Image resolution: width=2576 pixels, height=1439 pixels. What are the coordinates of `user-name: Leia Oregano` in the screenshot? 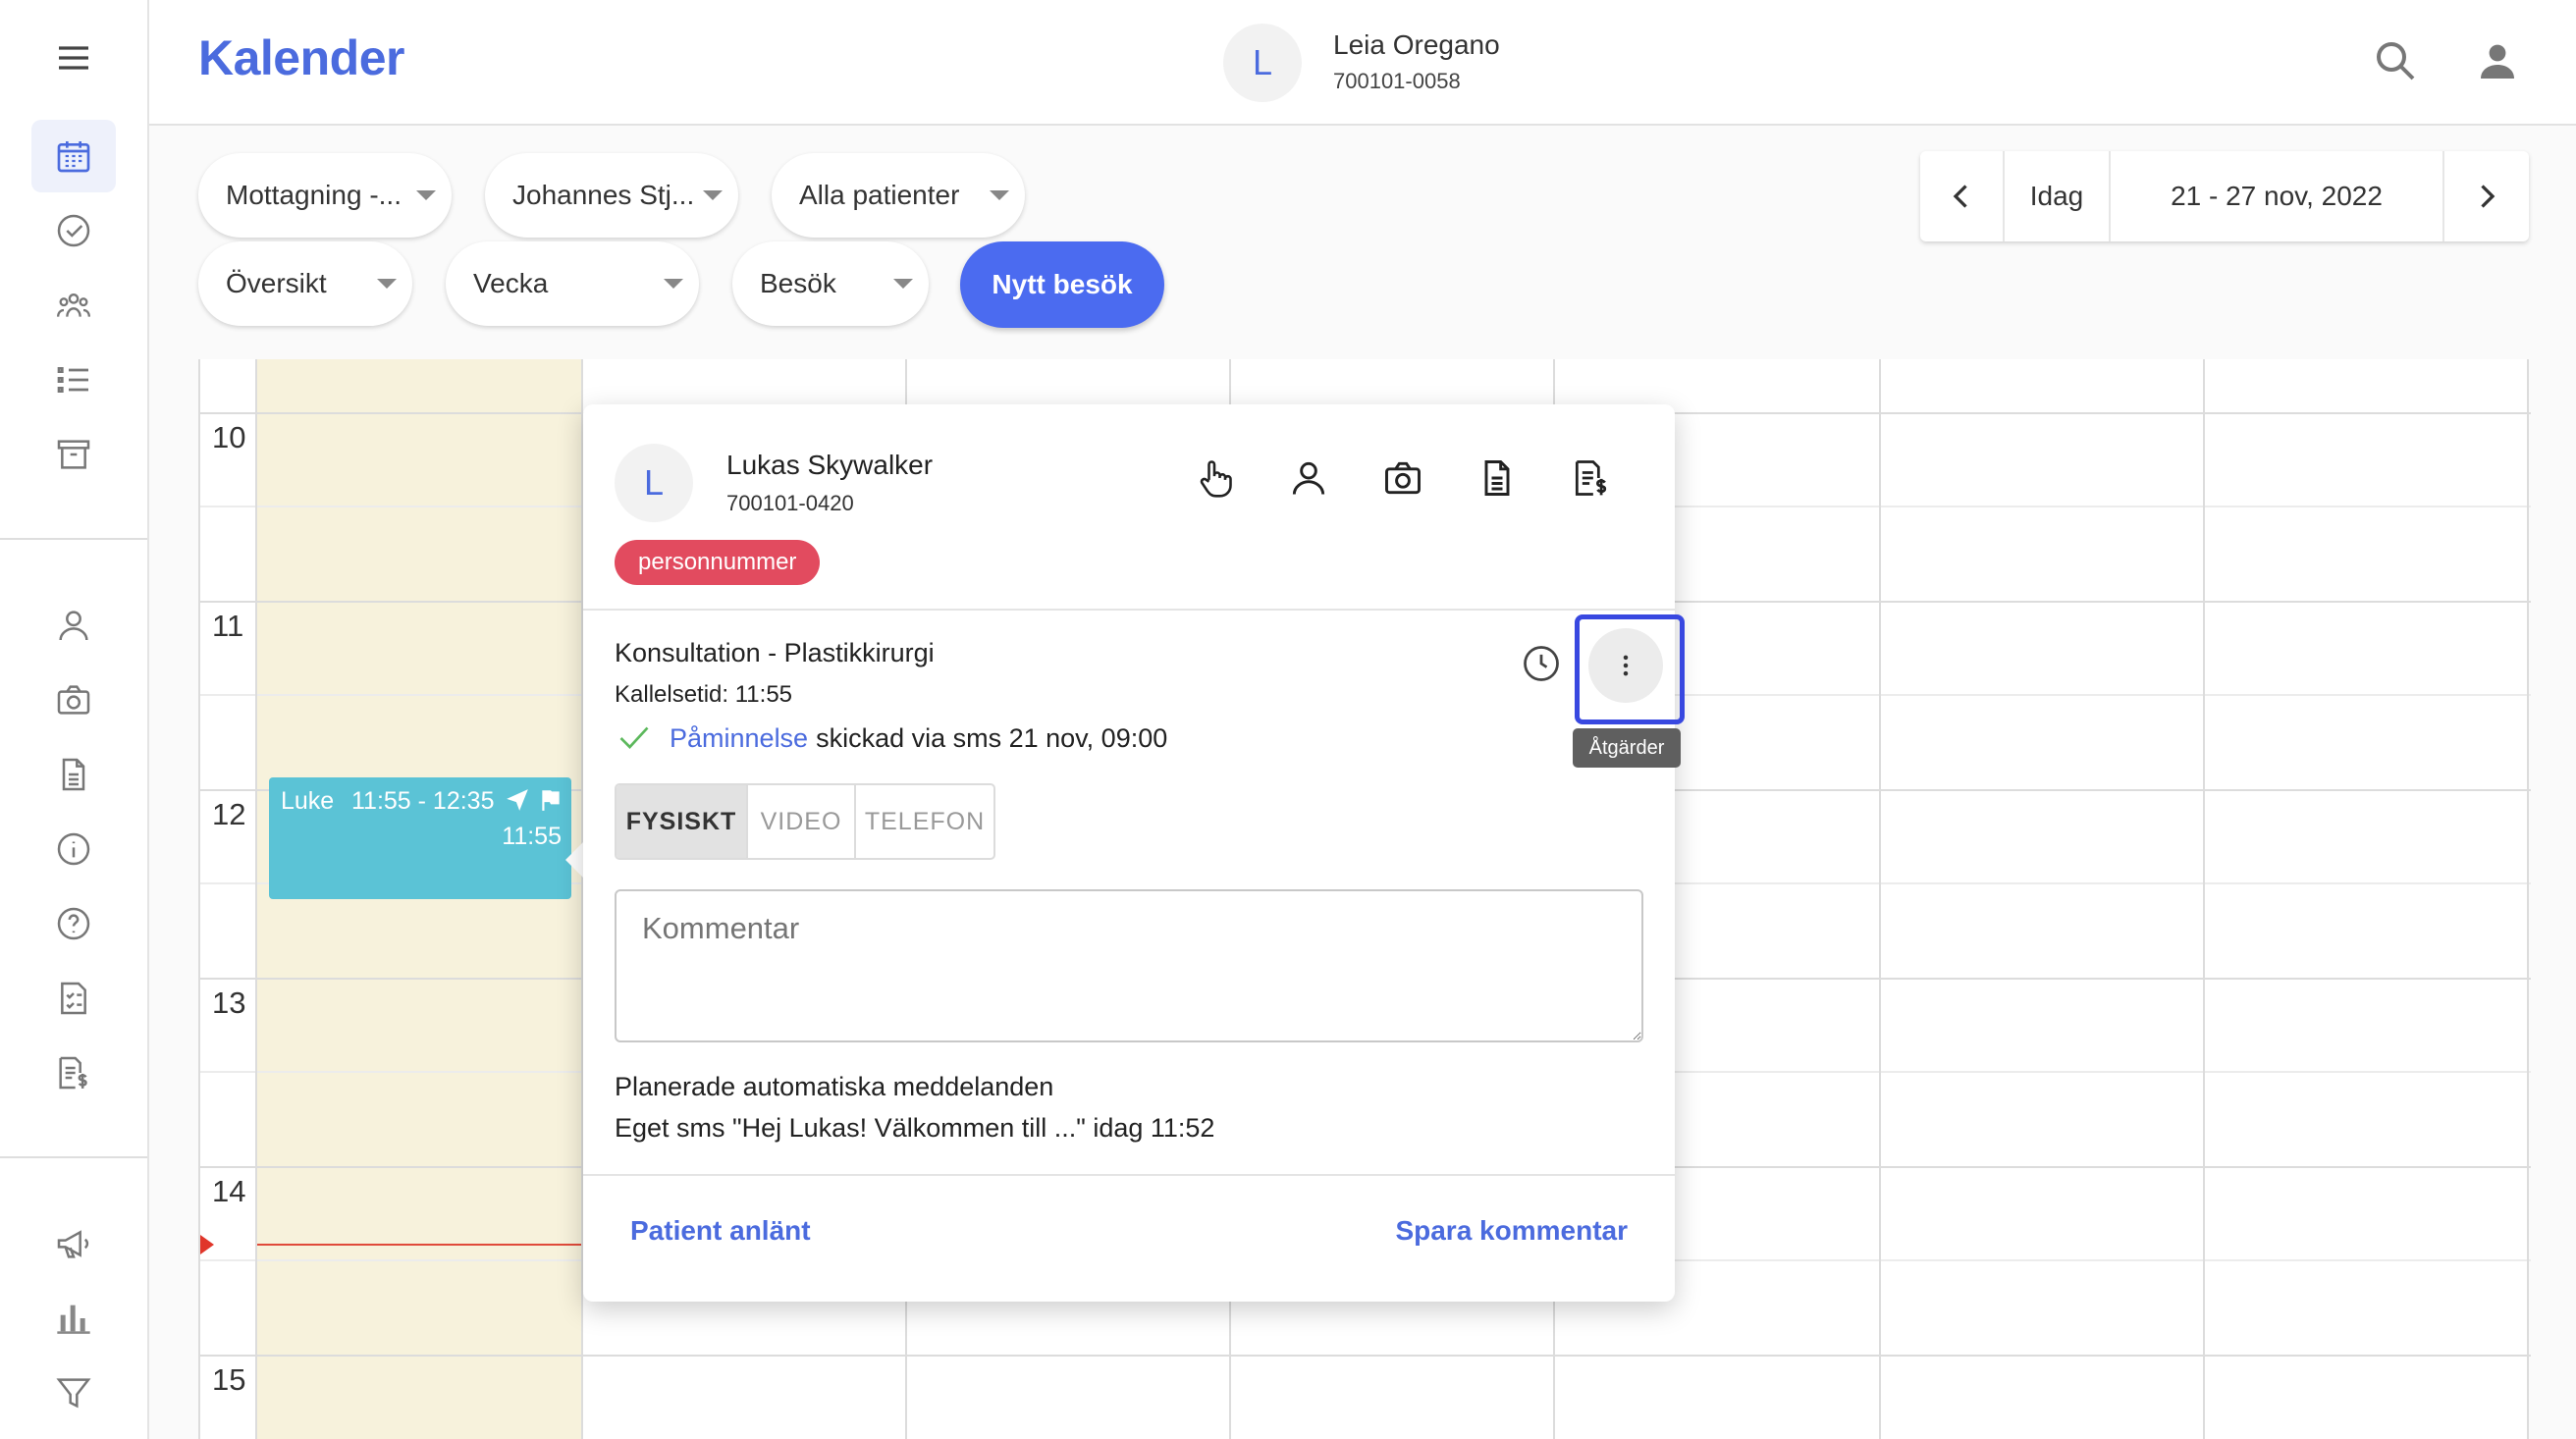 It's located at (1416, 44).